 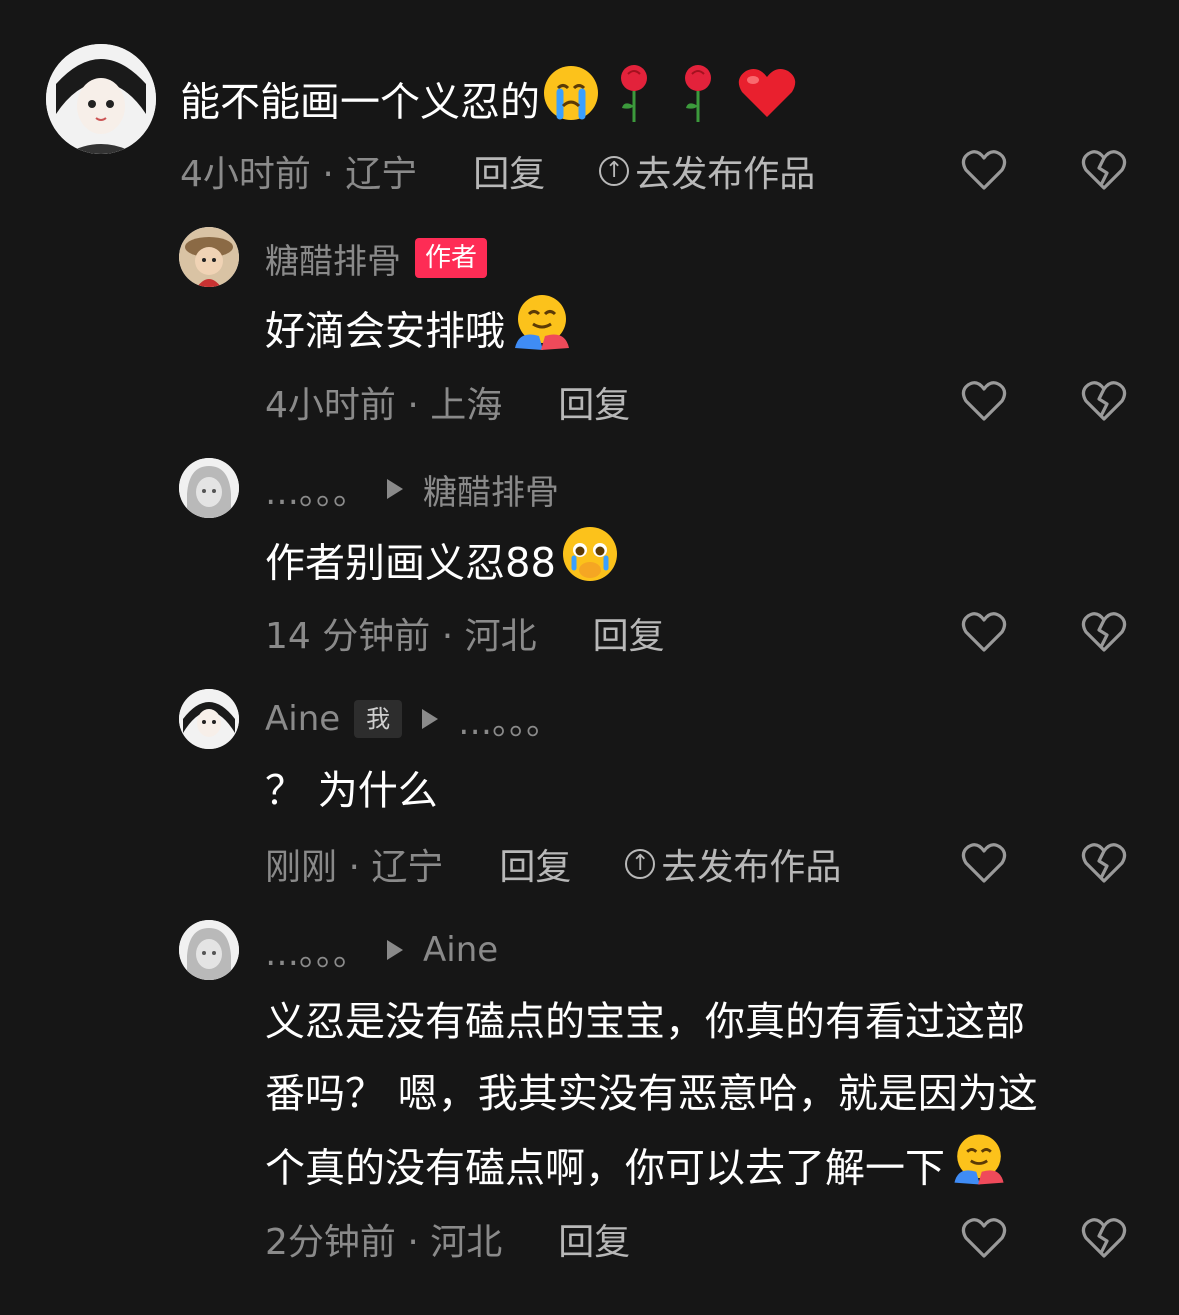 I want to click on comment-header: …。。。 糖醋排骨, so click(x=412, y=489).